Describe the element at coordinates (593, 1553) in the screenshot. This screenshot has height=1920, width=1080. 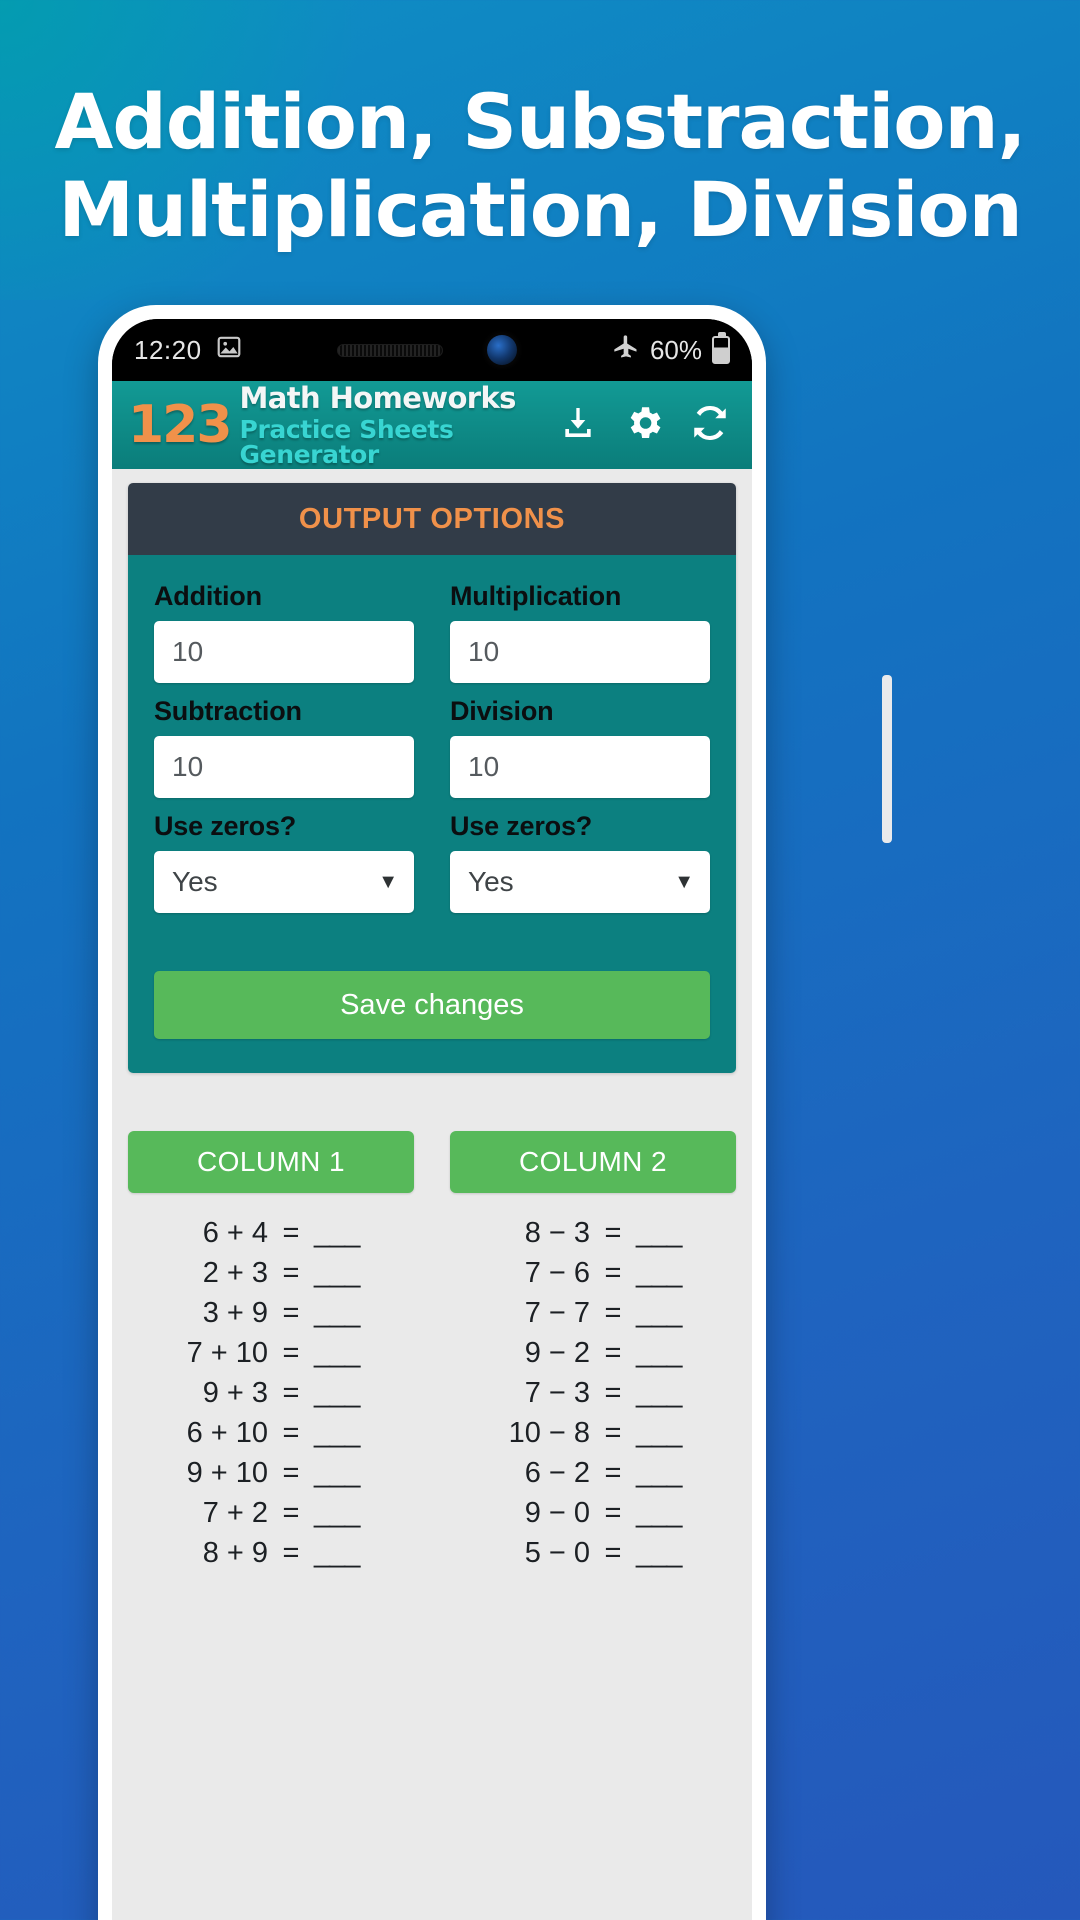
I see `math-problem: 5 − 0 = ___` at that location.